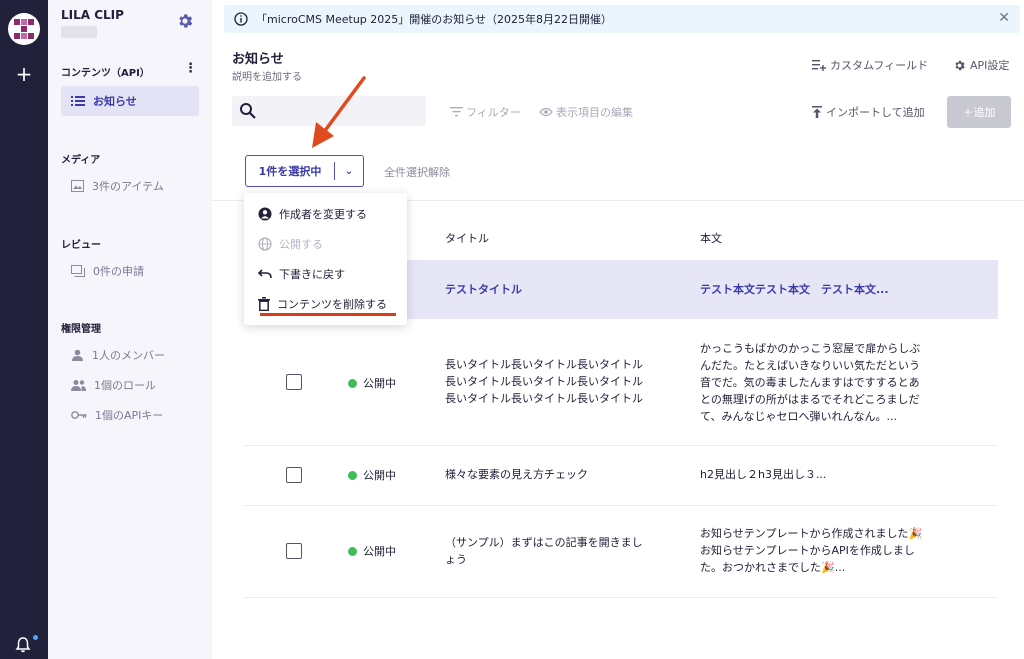  I want to click on row-title: （サンプル）まずはこの記事を開きまし ょう, so click(544, 551).